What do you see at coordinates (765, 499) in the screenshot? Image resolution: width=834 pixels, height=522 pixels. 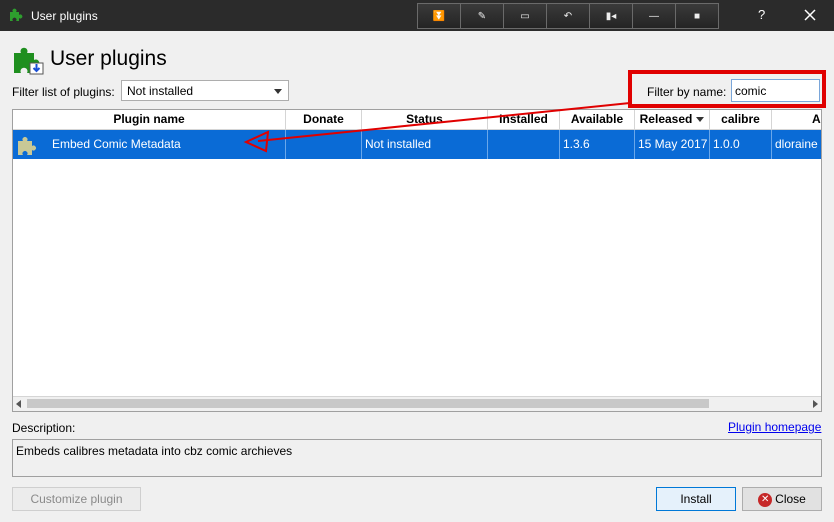 I see `close-circle-icon: ✕` at bounding box center [765, 499].